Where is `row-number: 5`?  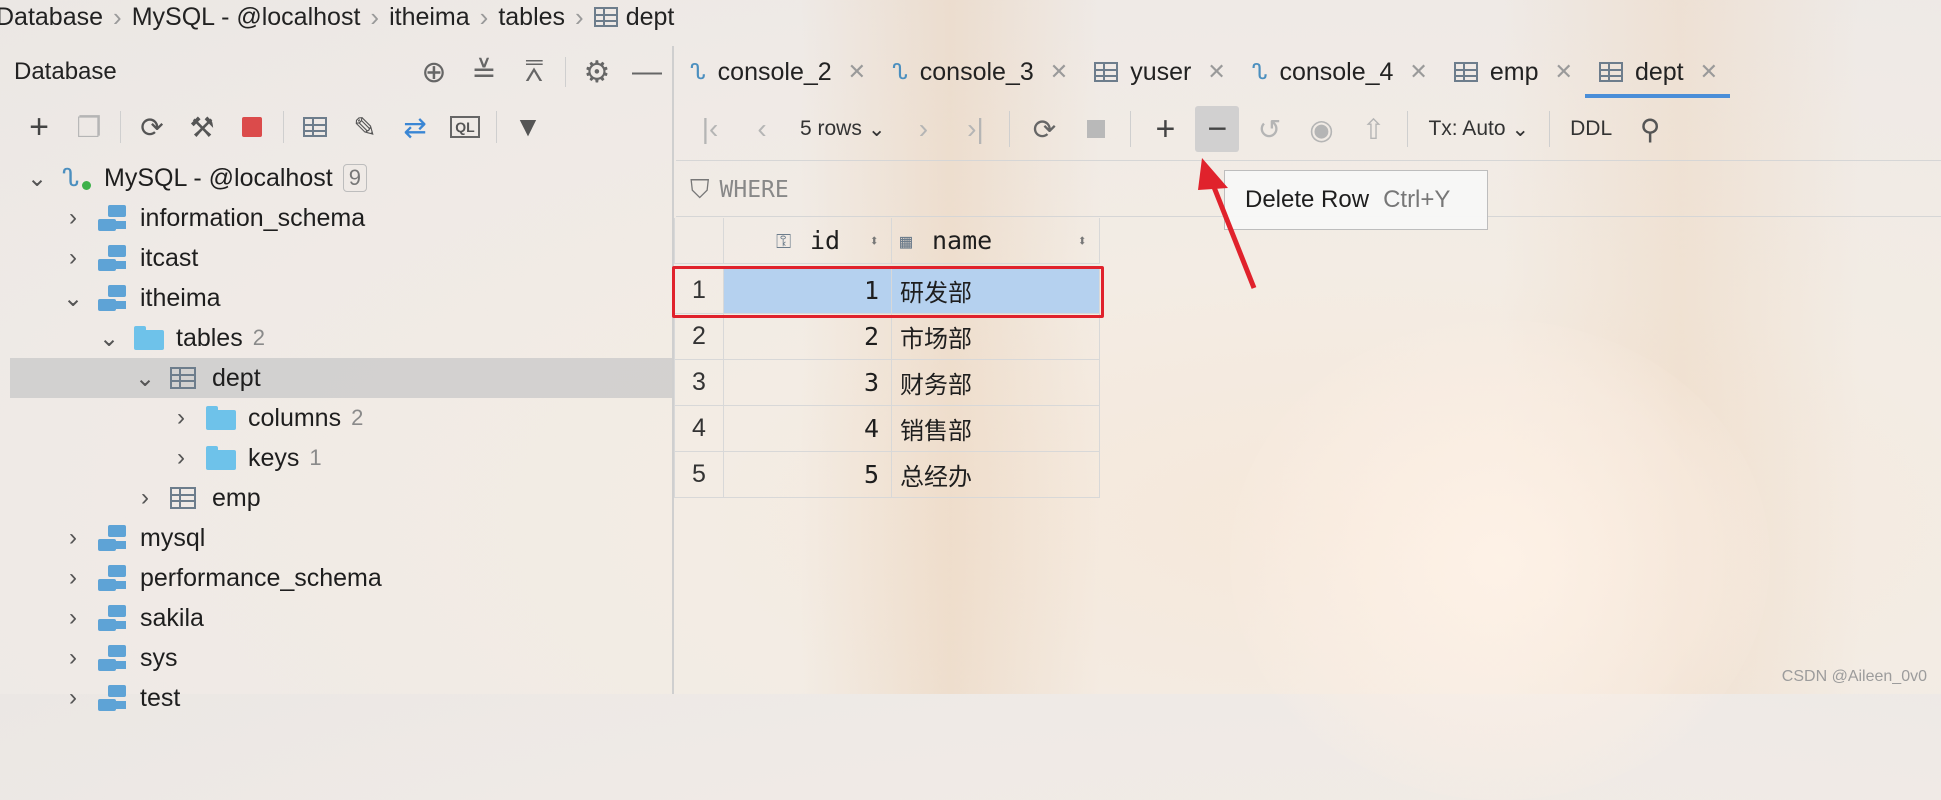
row-number: 5 is located at coordinates (699, 475).